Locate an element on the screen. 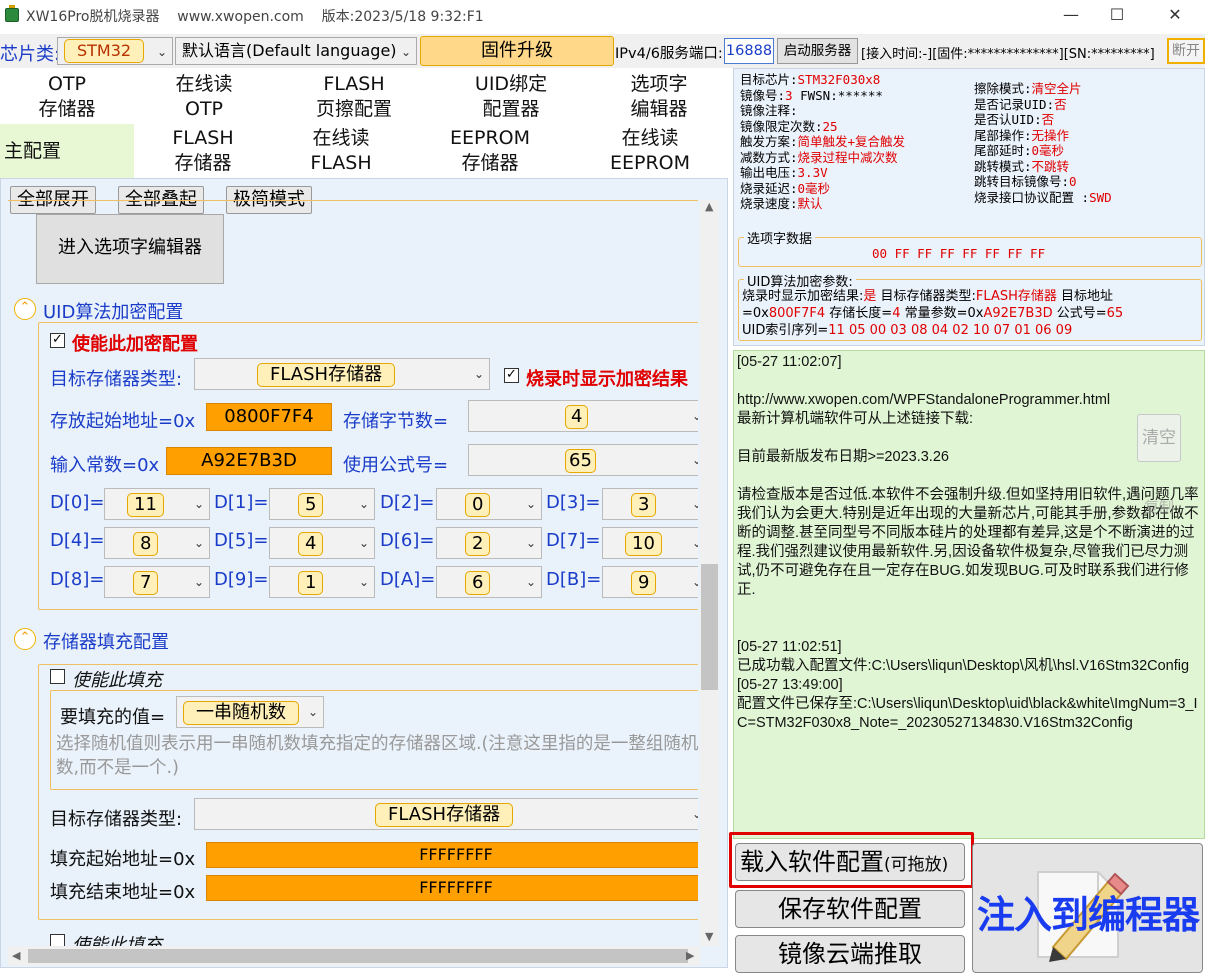 This screenshot has height=976, width=1205. language-select: 默认语言(Default language) ⌄ is located at coordinates (296, 51).